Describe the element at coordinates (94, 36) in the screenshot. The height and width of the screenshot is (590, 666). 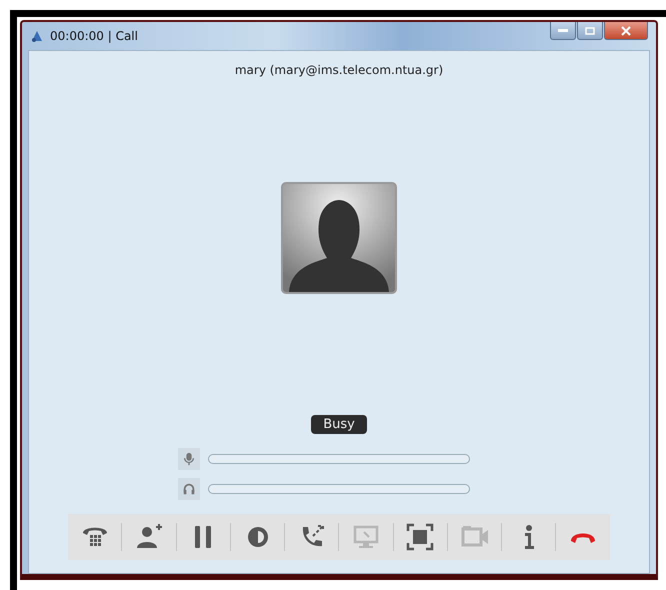
I see `window-title: 00:00:00 | Call` at that location.